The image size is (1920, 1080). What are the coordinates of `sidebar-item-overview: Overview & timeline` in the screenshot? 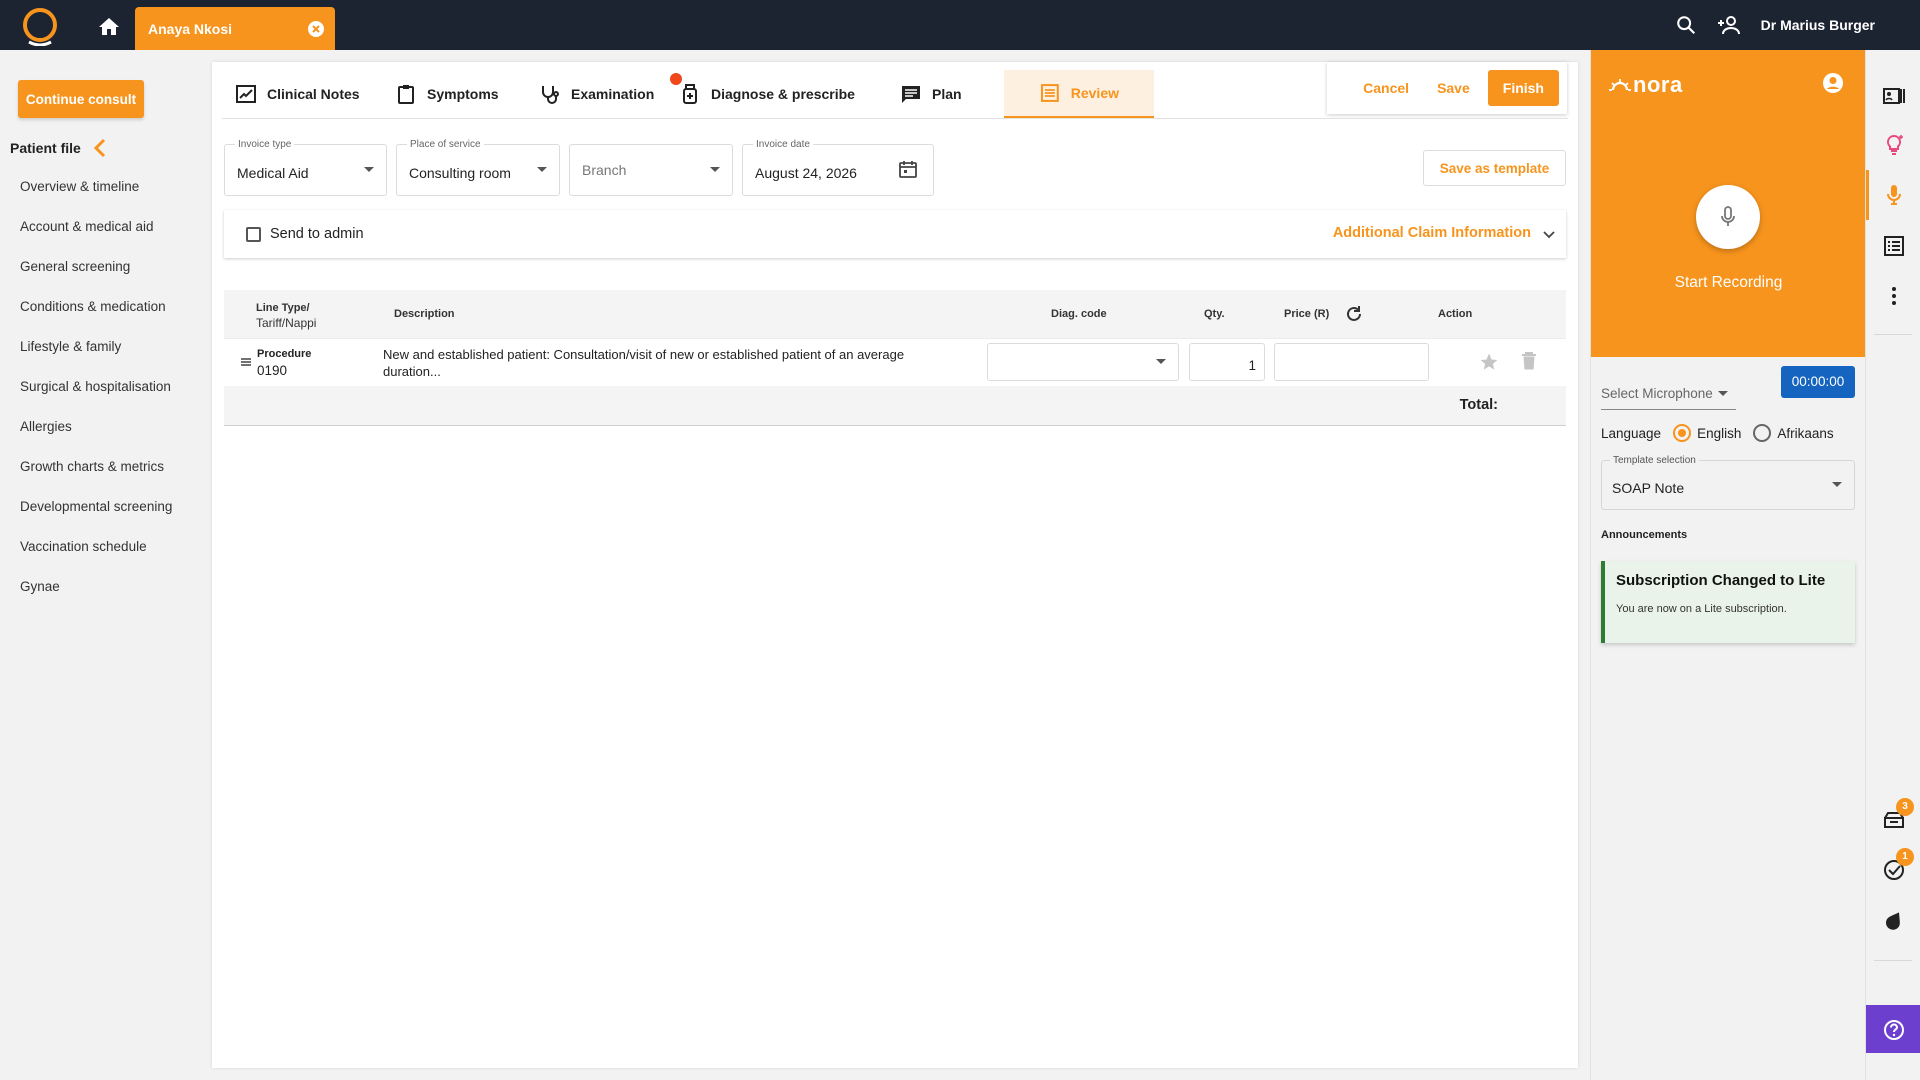 It's located at (96, 197).